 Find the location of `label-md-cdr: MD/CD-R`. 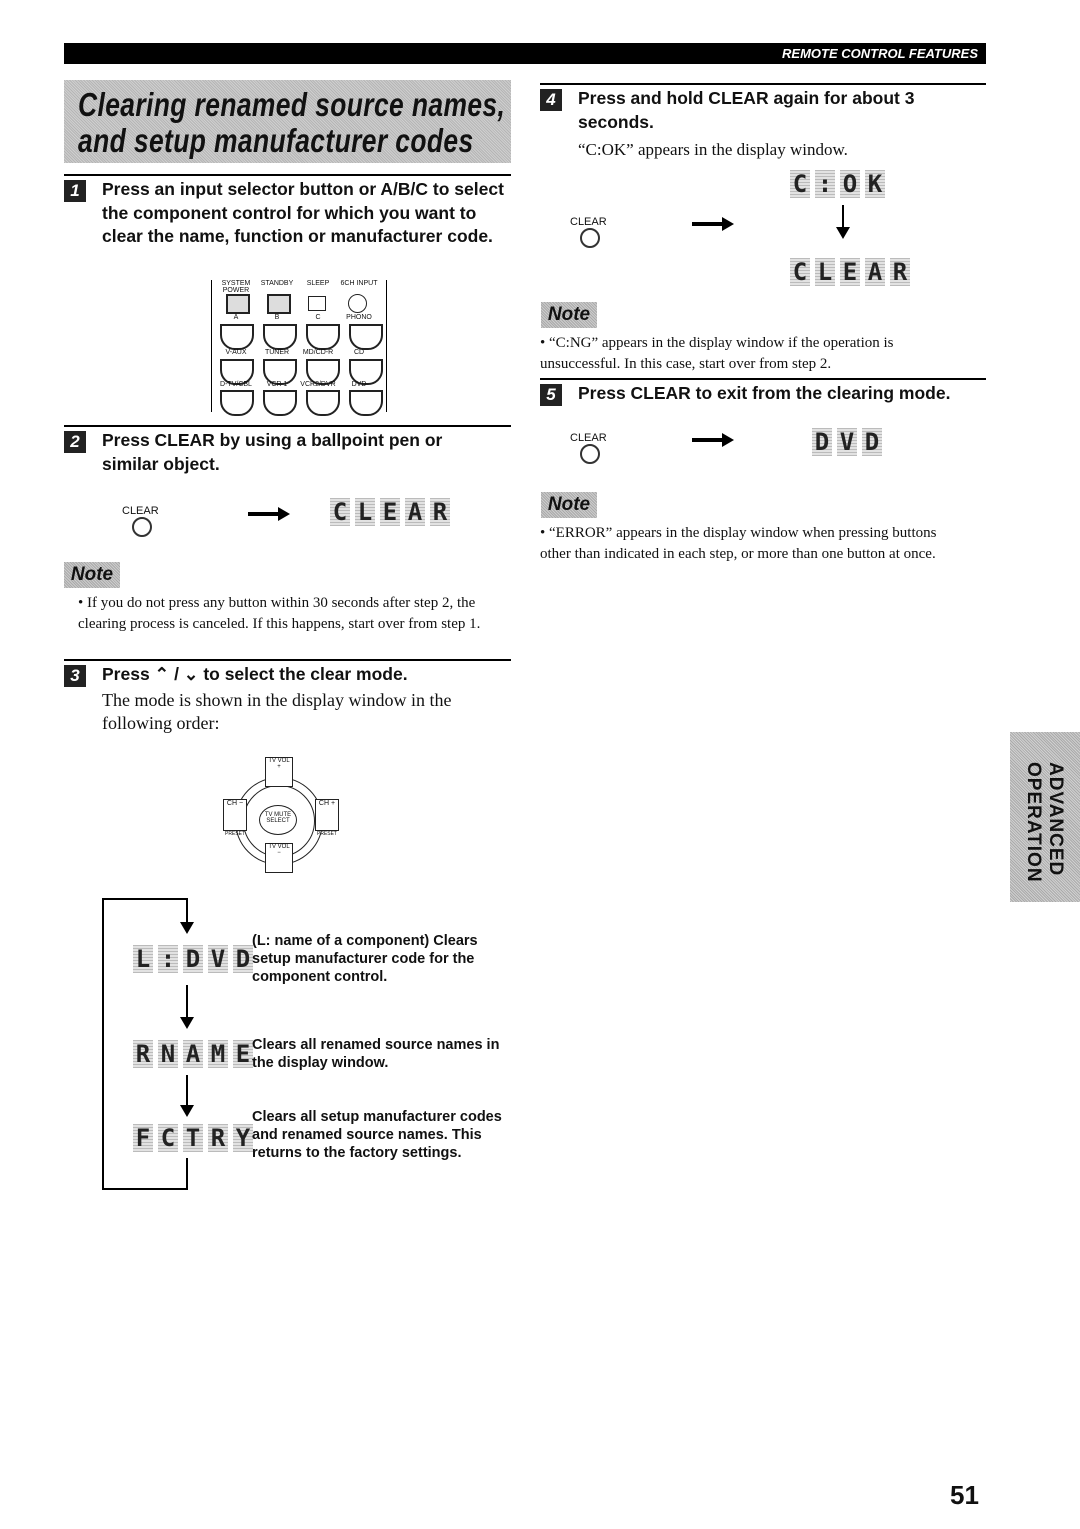

label-md-cdr: MD/CD-R is located at coordinates (318, 352).